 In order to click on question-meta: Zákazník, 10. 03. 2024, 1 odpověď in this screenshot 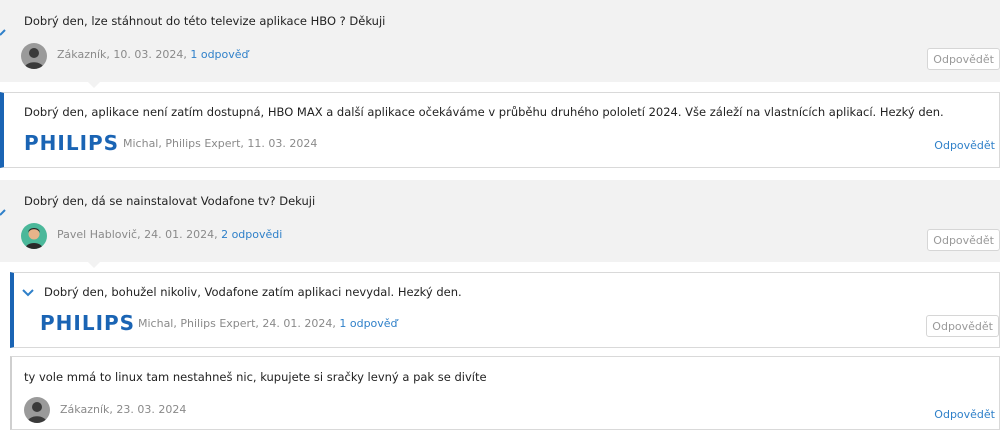, I will do `click(153, 54)`.